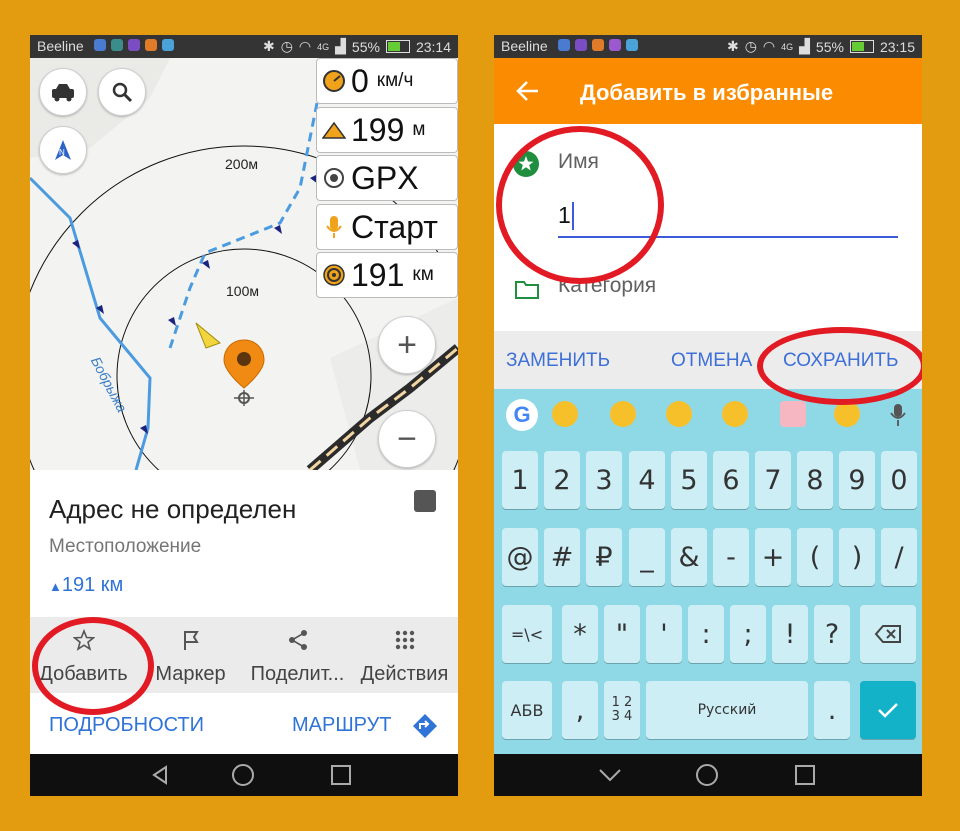 The image size is (960, 831). What do you see at coordinates (562, 480) in the screenshot?
I see `key-2: 2` at bounding box center [562, 480].